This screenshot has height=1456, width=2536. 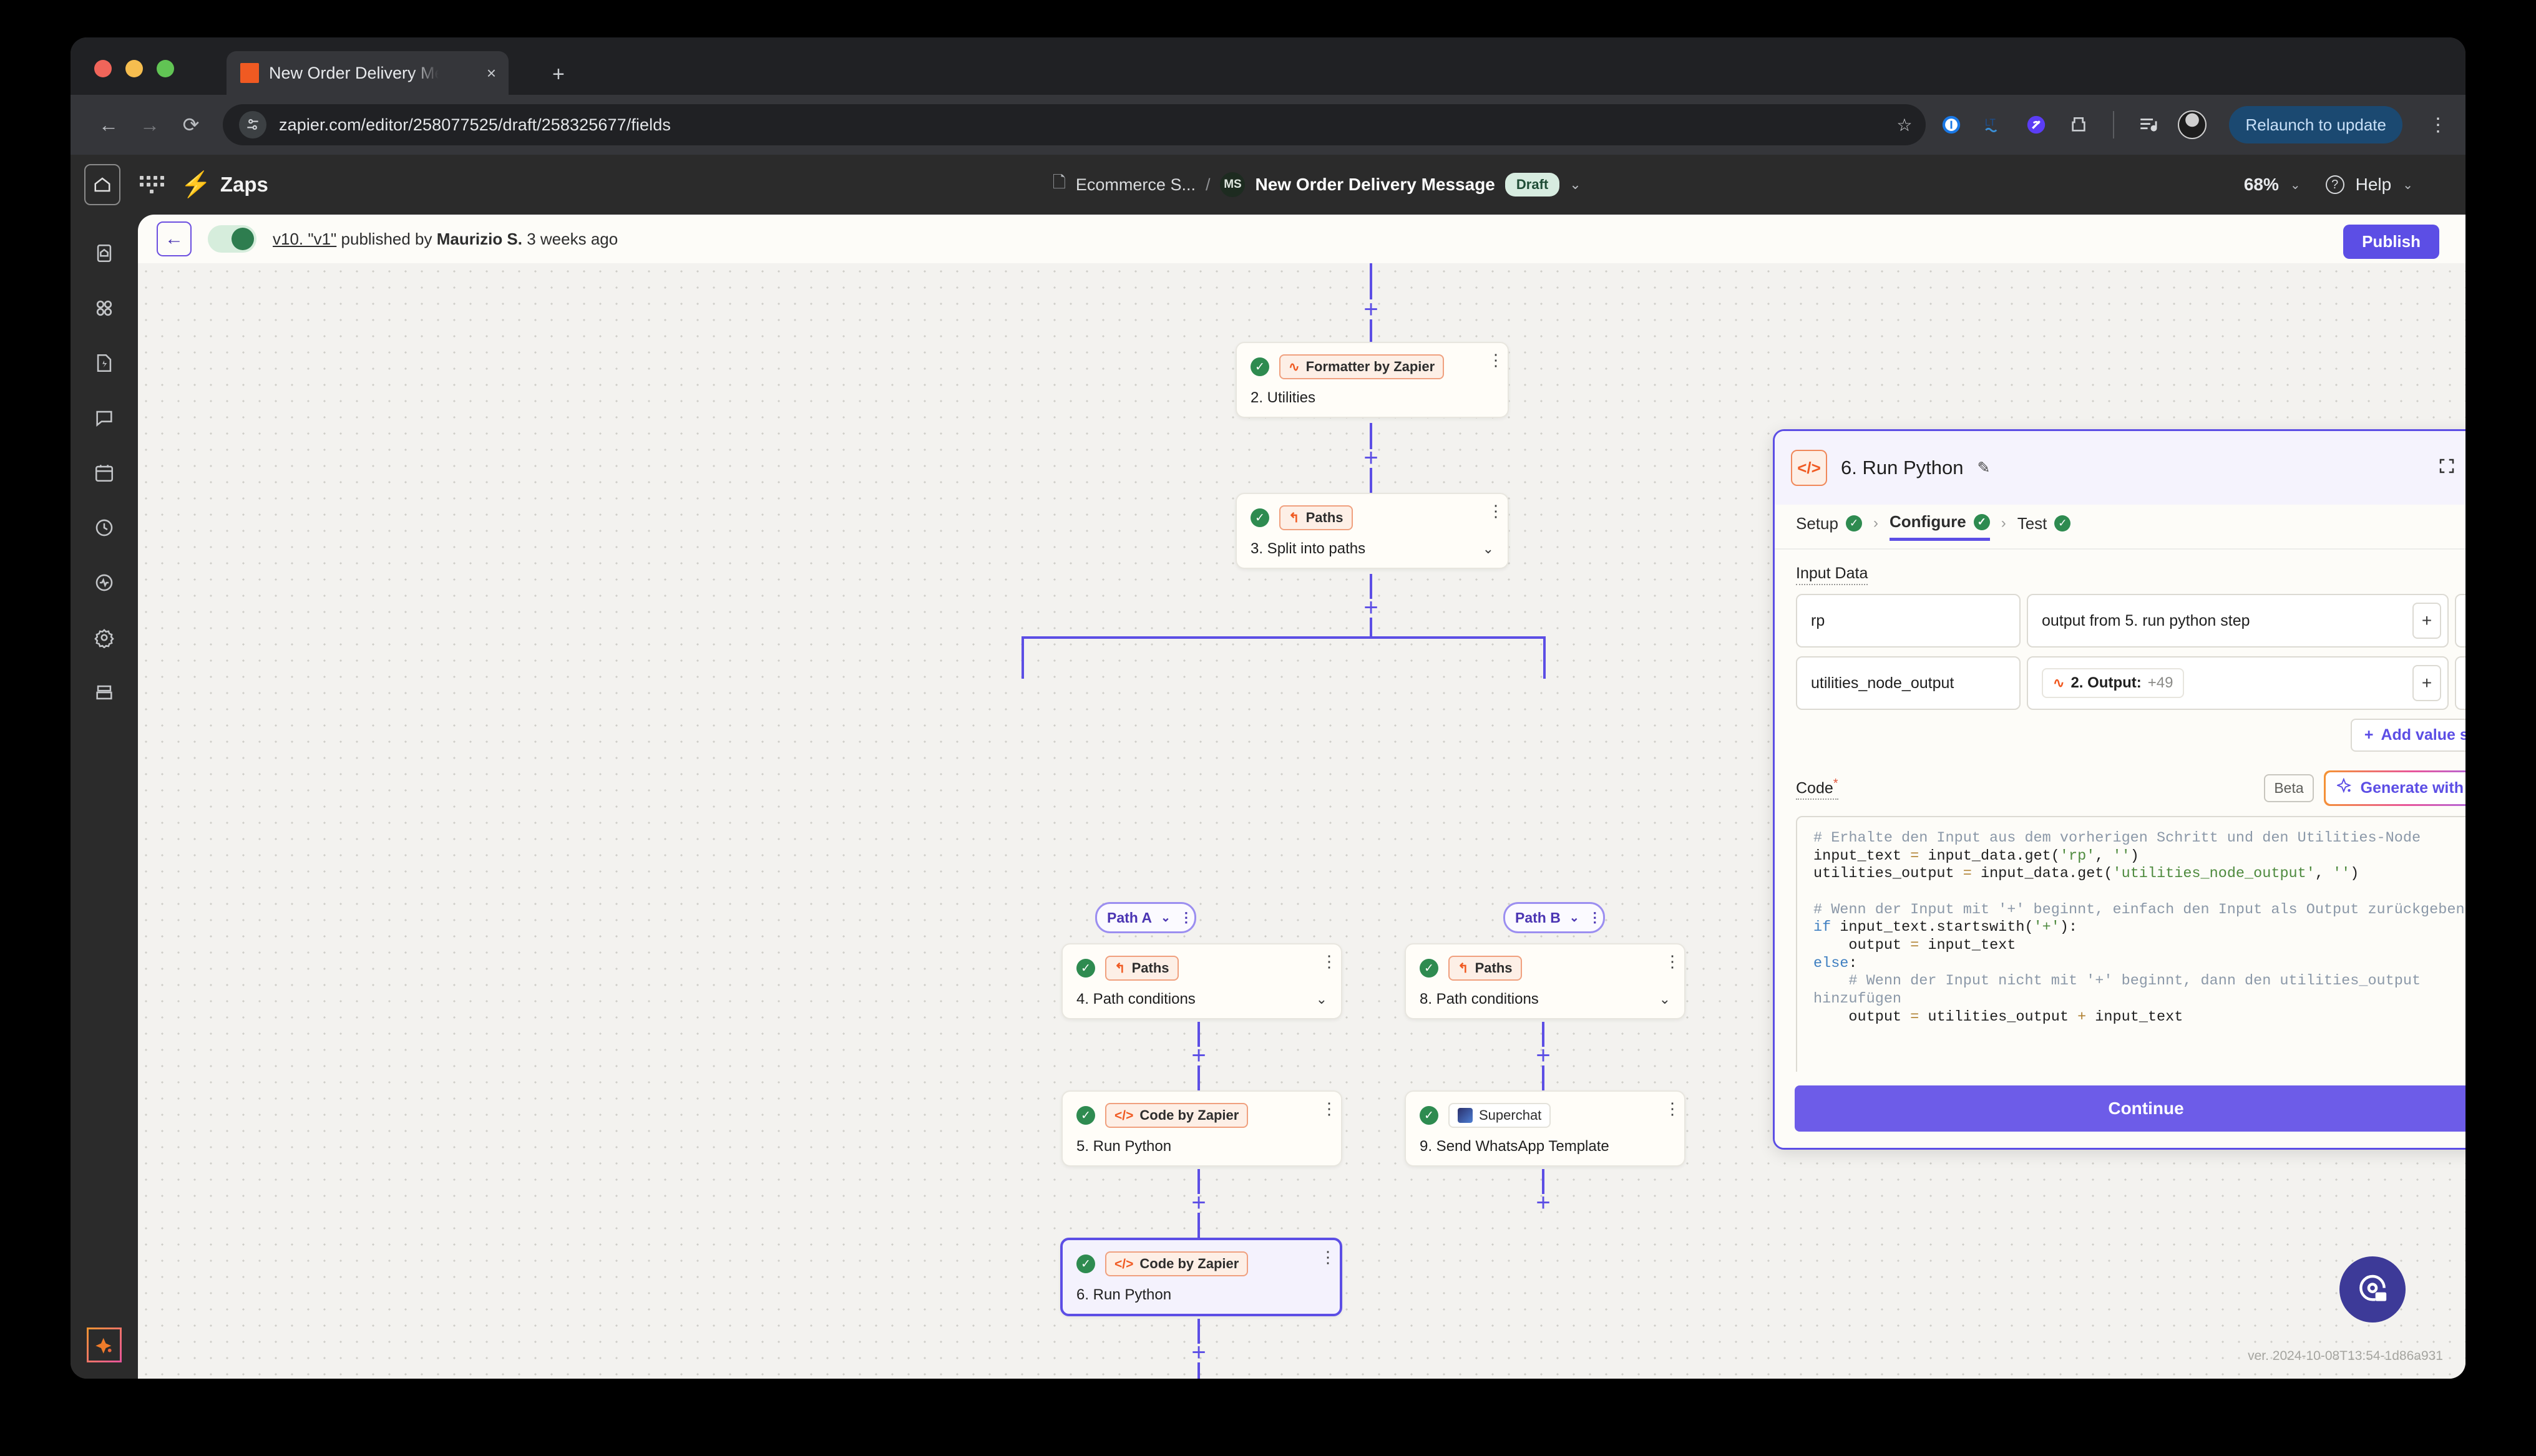 I want to click on sidebar-item-apps, so click(x=104, y=309).